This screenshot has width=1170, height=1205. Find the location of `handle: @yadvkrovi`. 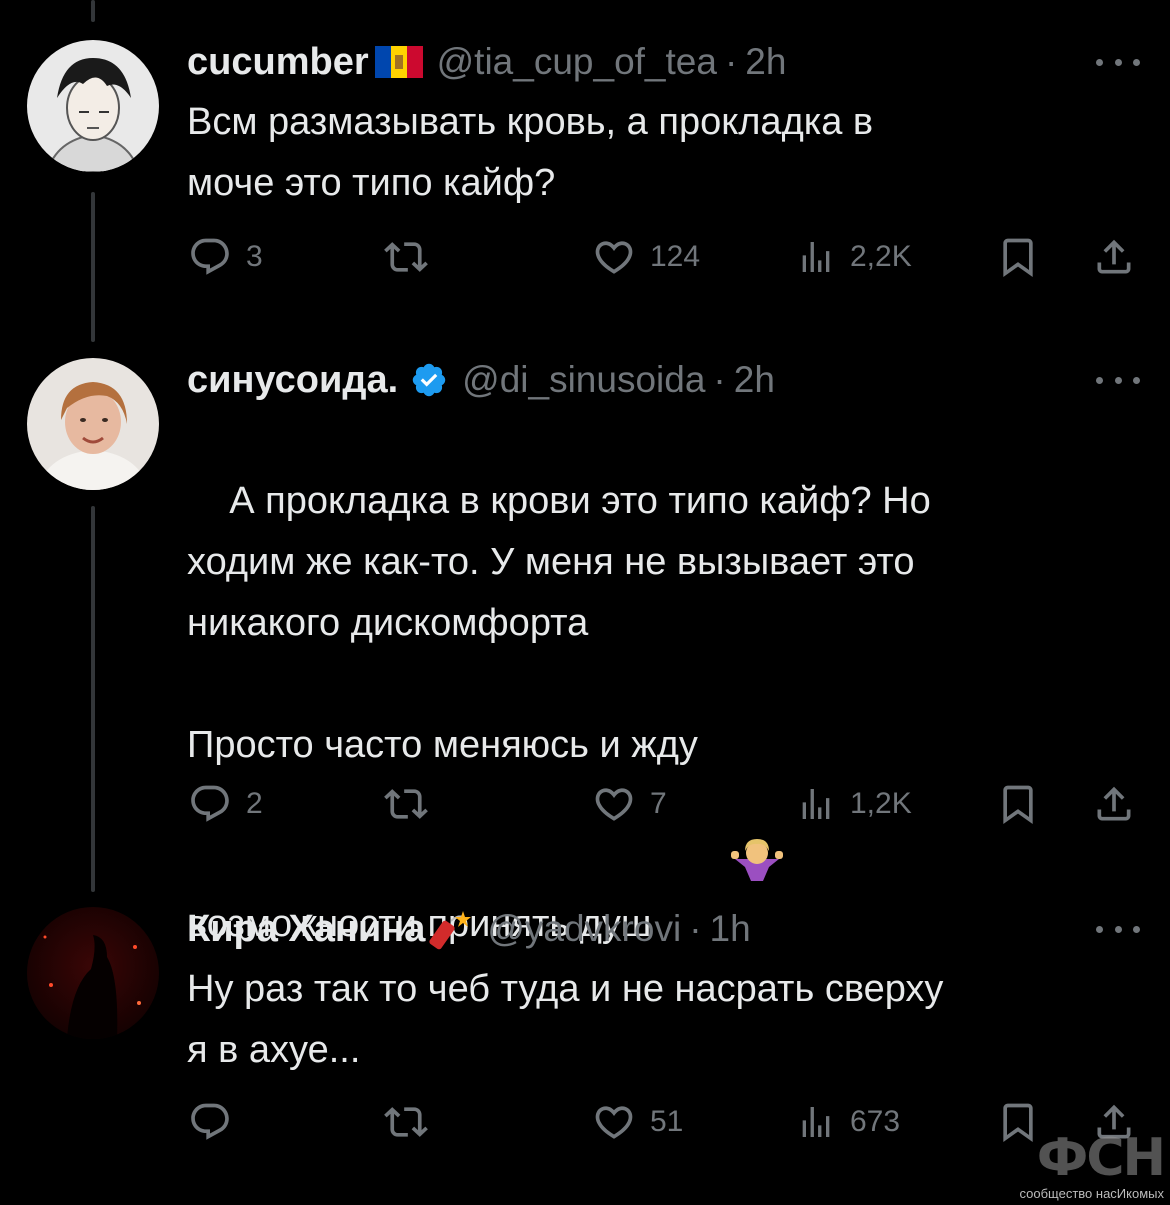

handle: @yadvkrovi is located at coordinates (584, 929).